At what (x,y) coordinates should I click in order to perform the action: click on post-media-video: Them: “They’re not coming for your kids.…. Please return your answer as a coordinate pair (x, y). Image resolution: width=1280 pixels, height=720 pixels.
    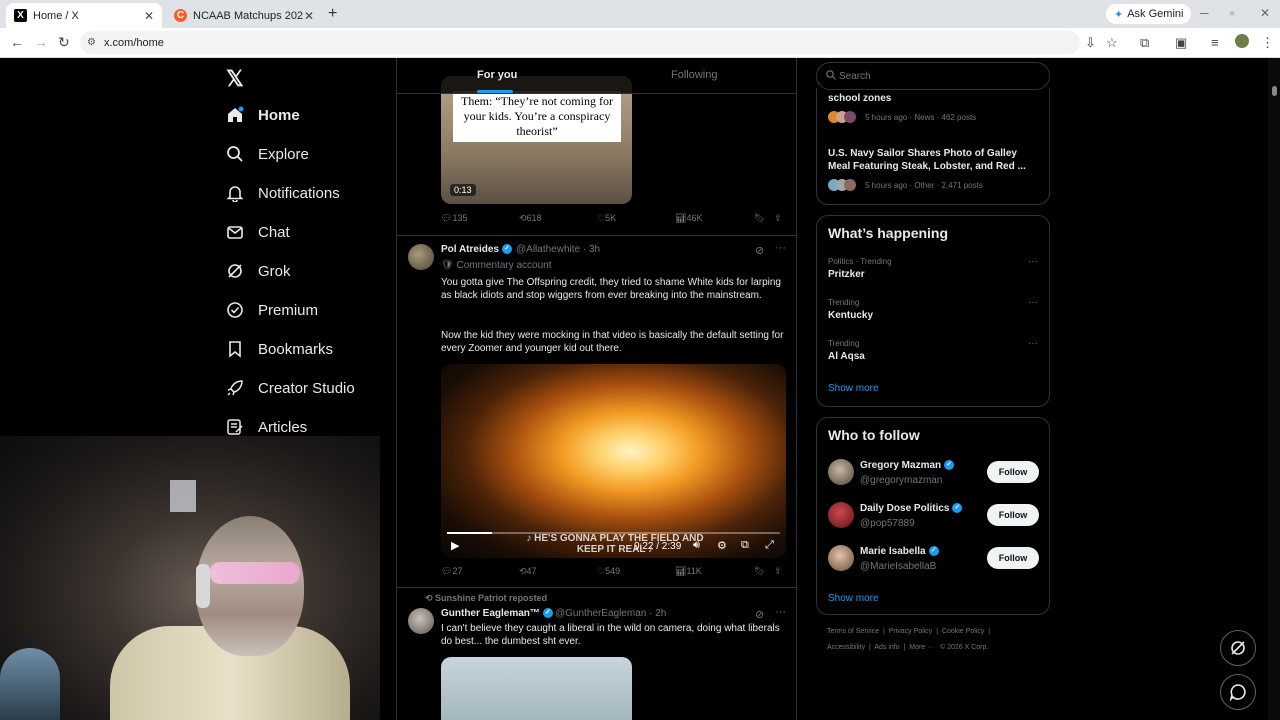
    Looking at the image, I should click on (536, 140).